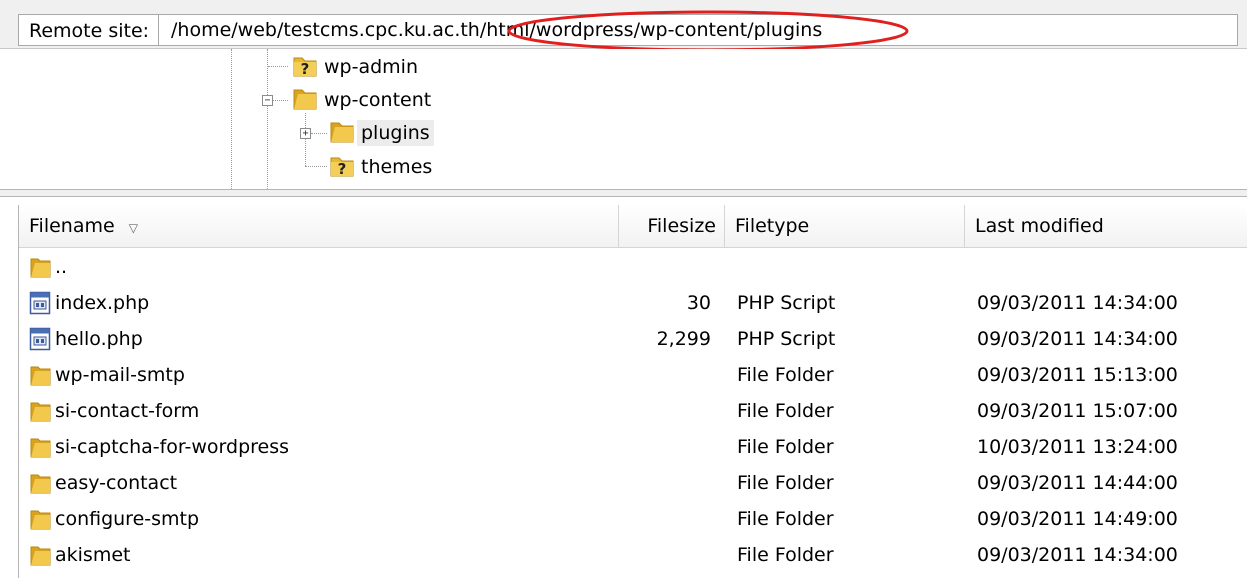  What do you see at coordinates (93, 555) in the screenshot?
I see `file-name: akismet` at bounding box center [93, 555].